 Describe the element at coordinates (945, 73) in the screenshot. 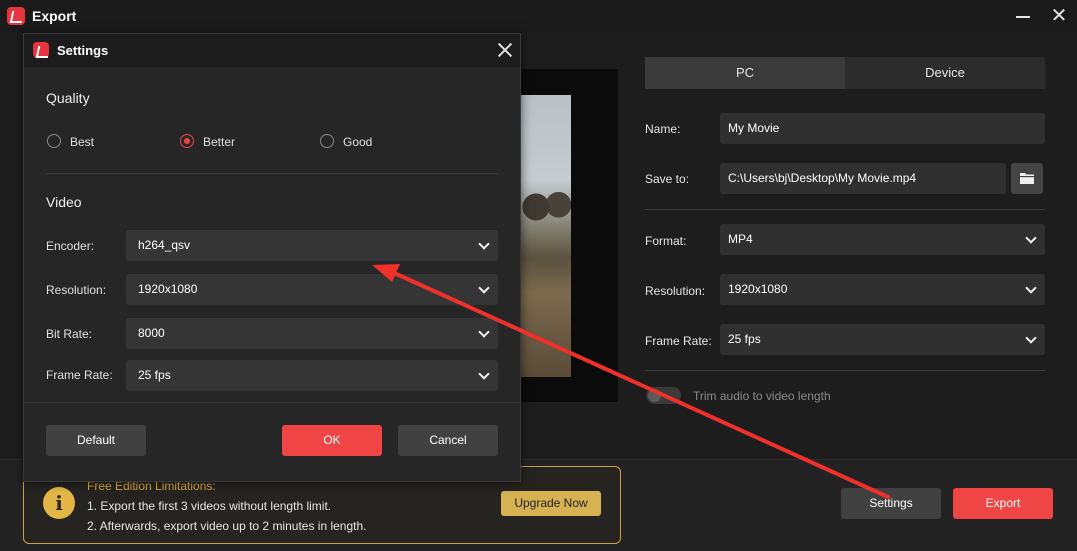

I see `tab-device: Device` at that location.